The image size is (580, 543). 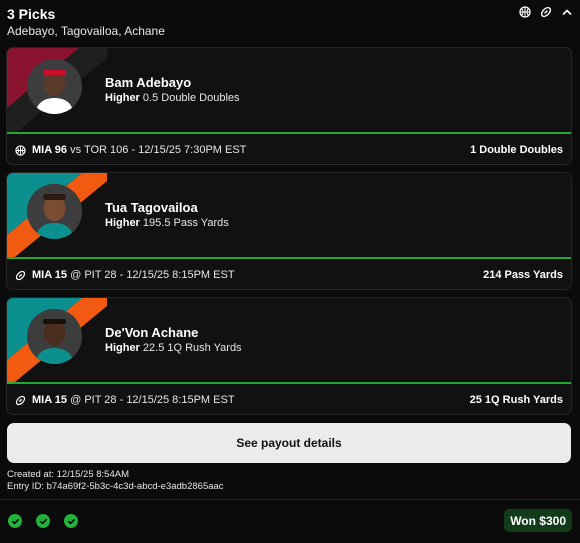 What do you see at coordinates (289, 443) in the screenshot?
I see `see-payout-details-button: See payout details` at bounding box center [289, 443].